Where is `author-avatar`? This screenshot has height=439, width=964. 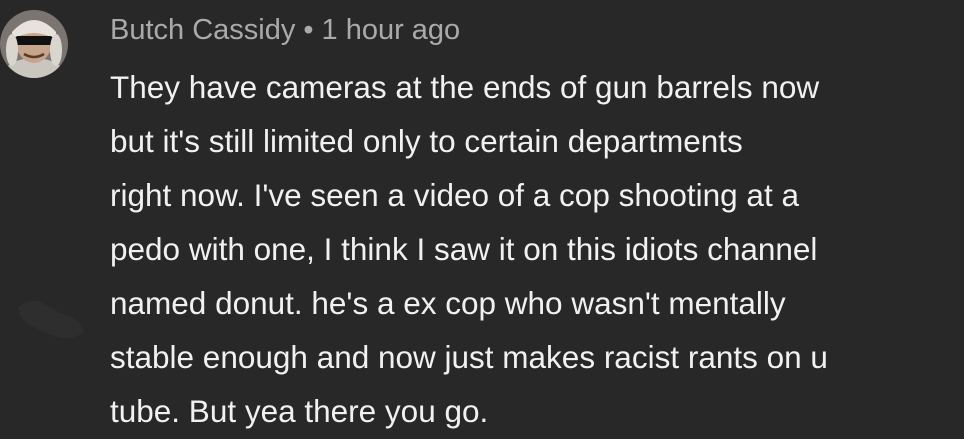
author-avatar is located at coordinates (34, 44).